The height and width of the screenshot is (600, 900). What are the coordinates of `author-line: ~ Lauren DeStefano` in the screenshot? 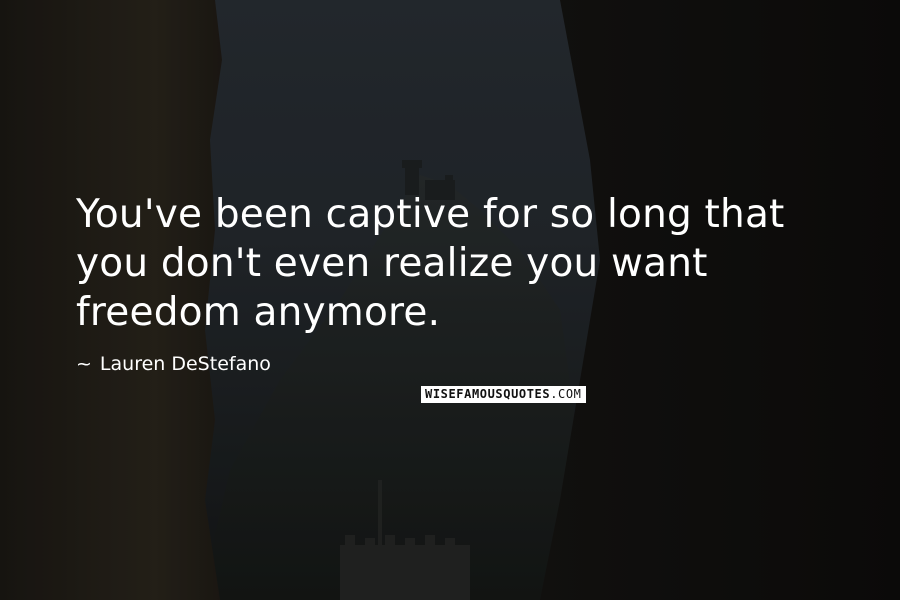 It's located at (173, 364).